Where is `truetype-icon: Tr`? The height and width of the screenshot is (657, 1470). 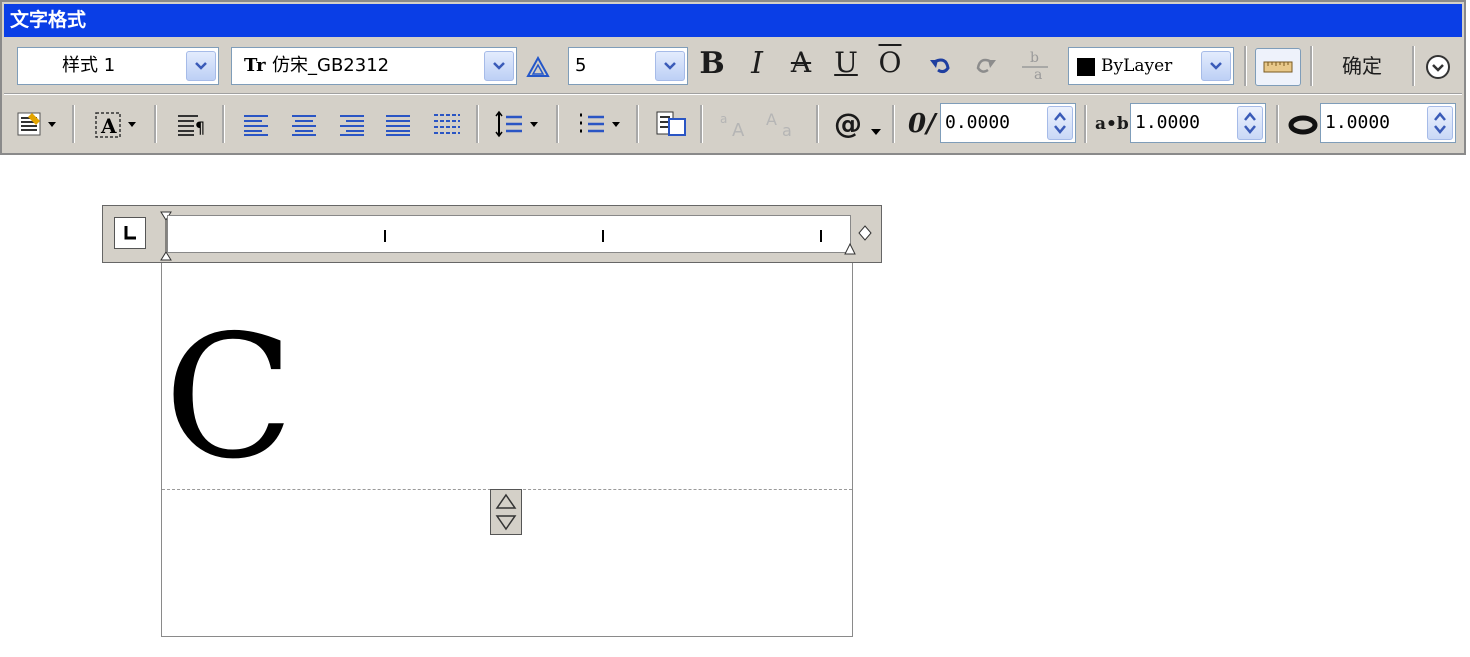 truetype-icon: Tr is located at coordinates (255, 65).